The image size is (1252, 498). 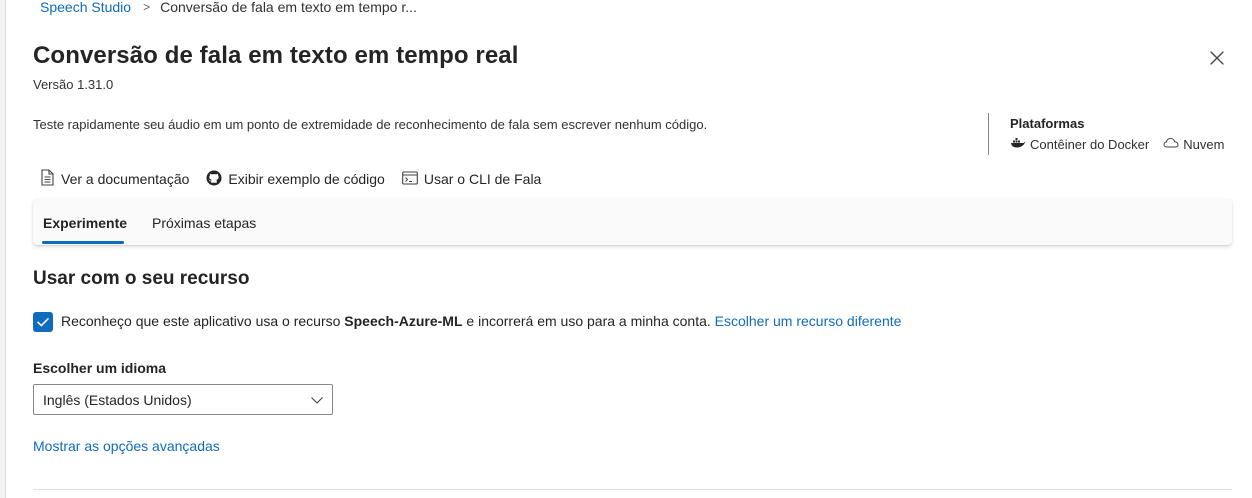 What do you see at coordinates (306, 179) in the screenshot?
I see `code-sample-link-label: Exibir exemplo de código` at bounding box center [306, 179].